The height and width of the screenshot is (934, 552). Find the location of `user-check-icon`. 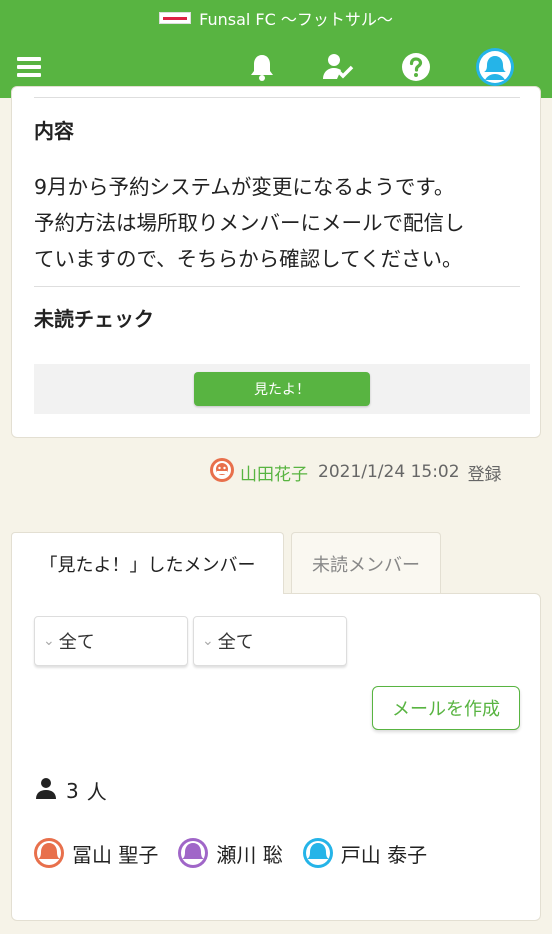

user-check-icon is located at coordinates (339, 67).